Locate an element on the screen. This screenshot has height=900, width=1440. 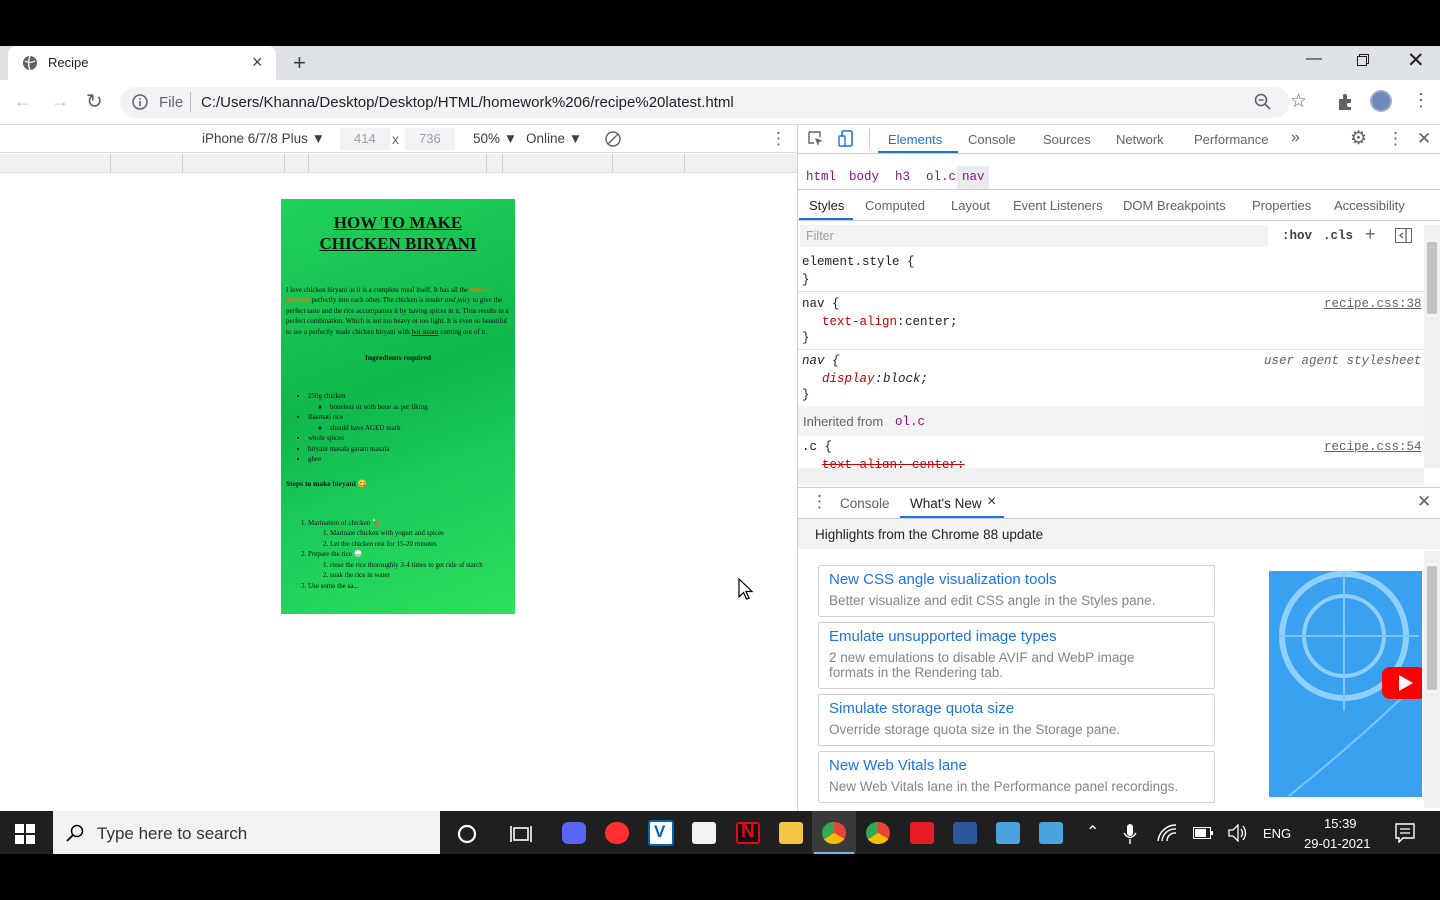
drawer-scrollbar-thumb is located at coordinates (1432, 628).